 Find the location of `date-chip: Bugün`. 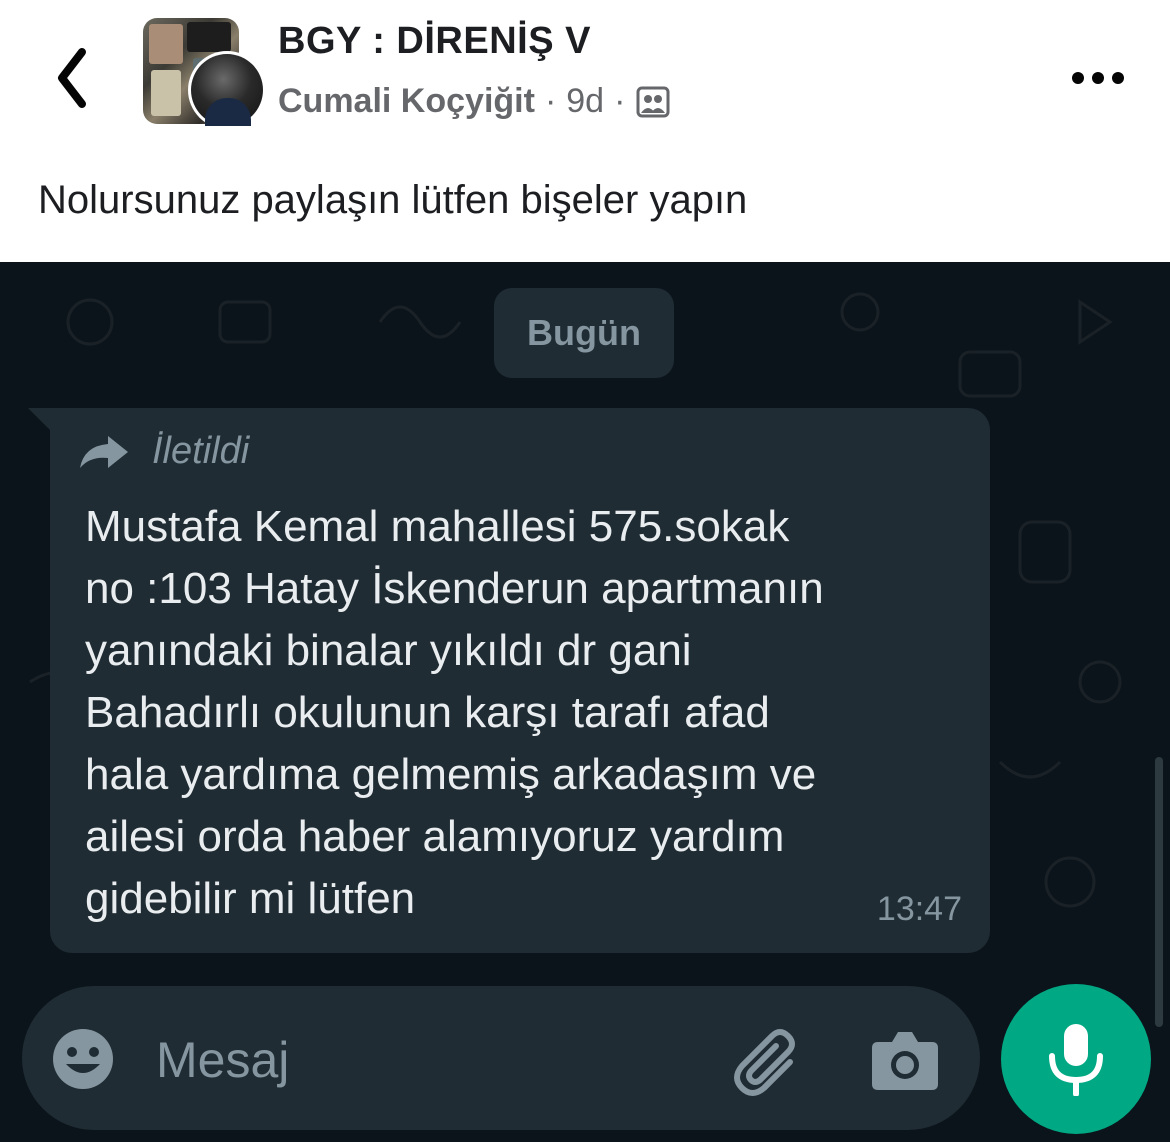

date-chip: Bugün is located at coordinates (584, 333).